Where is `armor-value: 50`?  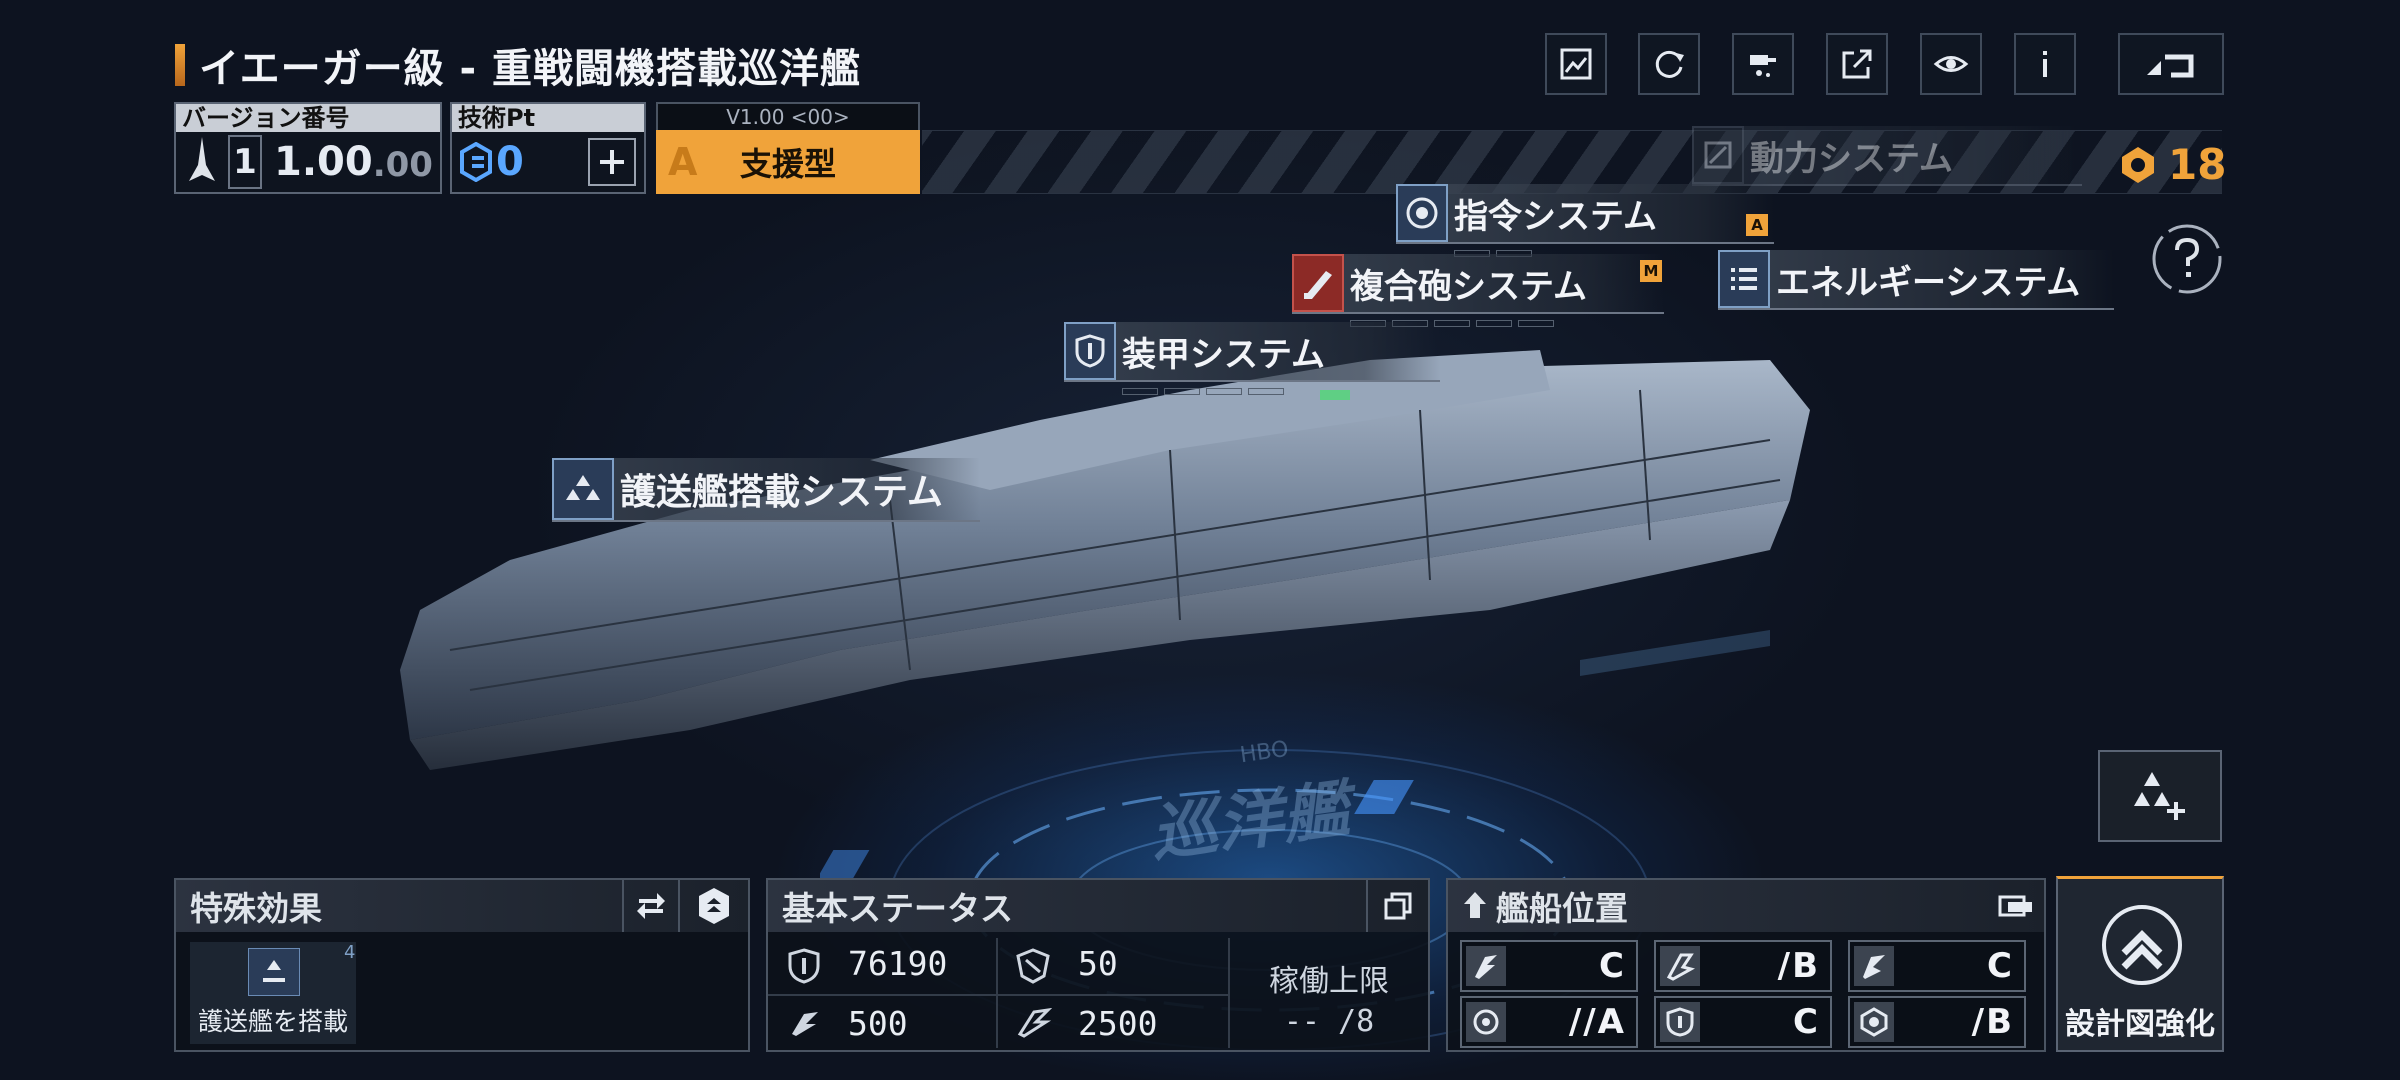 armor-value: 50 is located at coordinates (1098, 963).